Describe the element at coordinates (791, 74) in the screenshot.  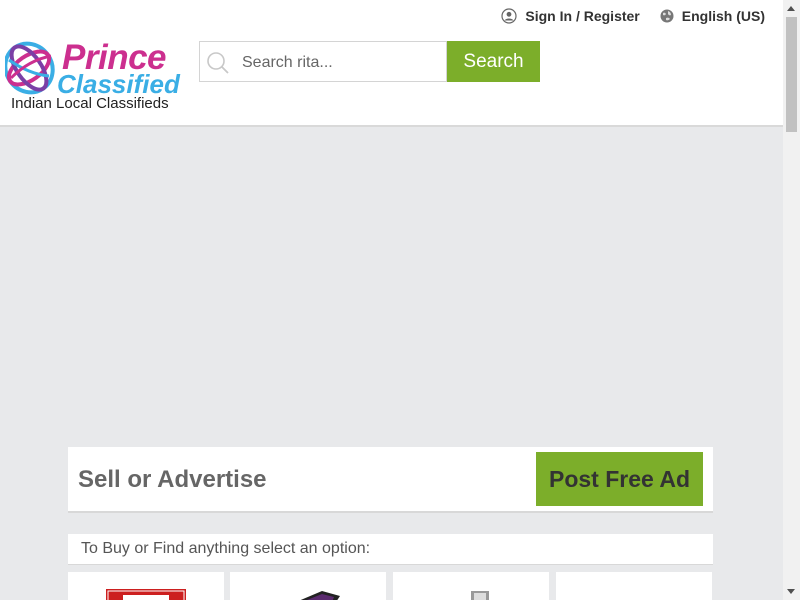
I see `scrollbar-thumb` at that location.